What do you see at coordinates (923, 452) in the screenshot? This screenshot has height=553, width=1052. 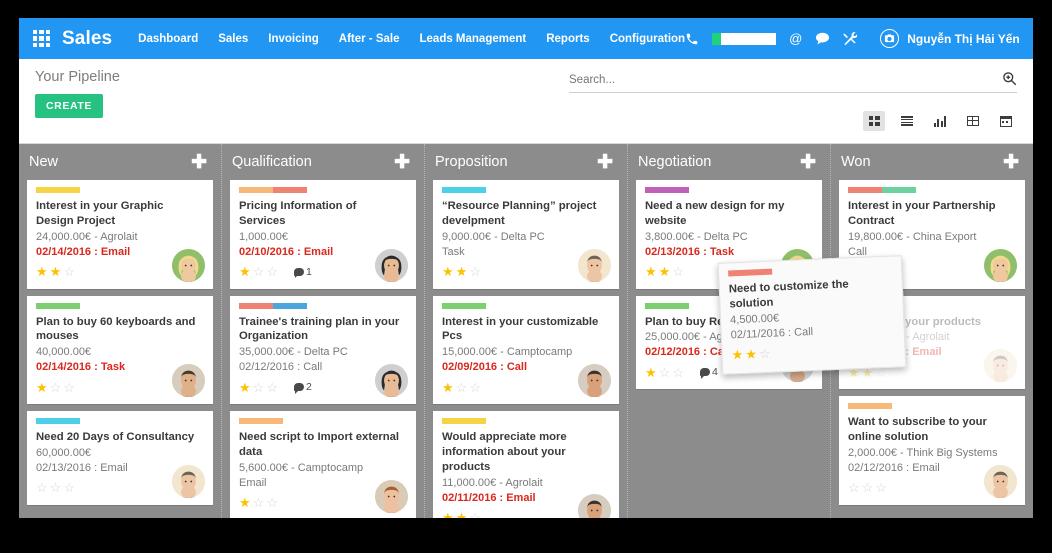 I see `card-amount: 2,000.00€ - Think Big Systems` at bounding box center [923, 452].